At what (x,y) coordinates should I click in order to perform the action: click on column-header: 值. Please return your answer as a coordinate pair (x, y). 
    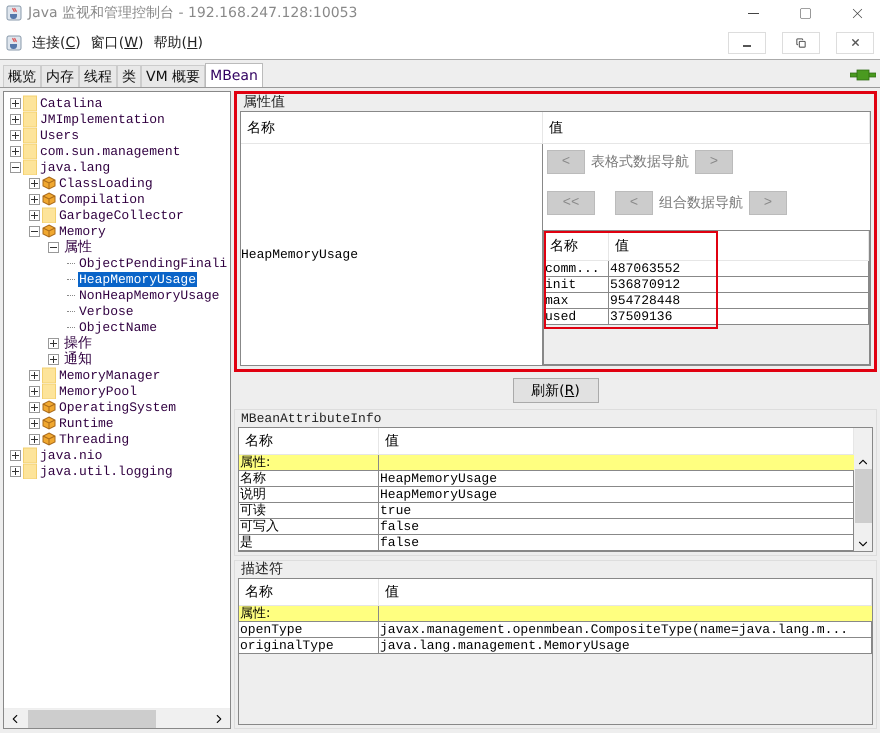
    Looking at the image, I should click on (706, 128).